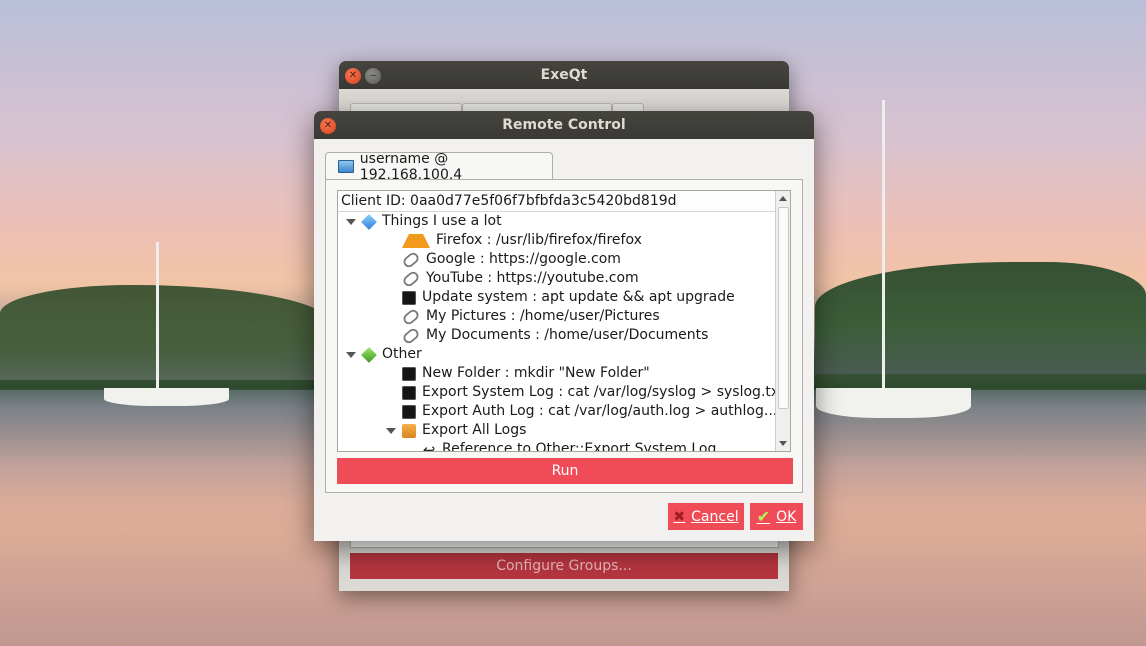 The image size is (1146, 646). What do you see at coordinates (536, 373) in the screenshot?
I see `tree-item-label: New Folder : mkdir "New Folder"` at bounding box center [536, 373].